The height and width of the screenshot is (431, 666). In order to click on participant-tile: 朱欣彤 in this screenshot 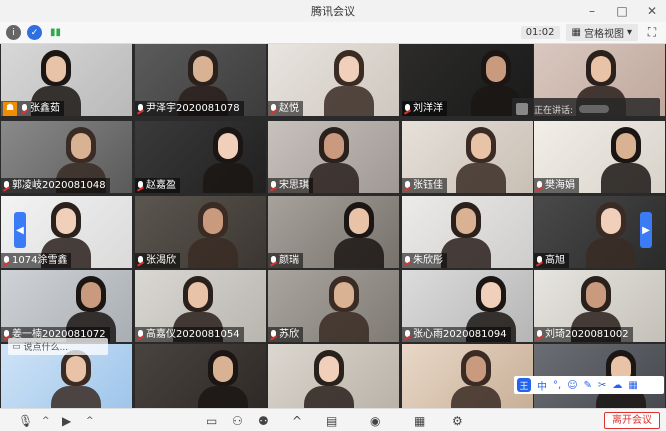, I will do `click(467, 232)`.